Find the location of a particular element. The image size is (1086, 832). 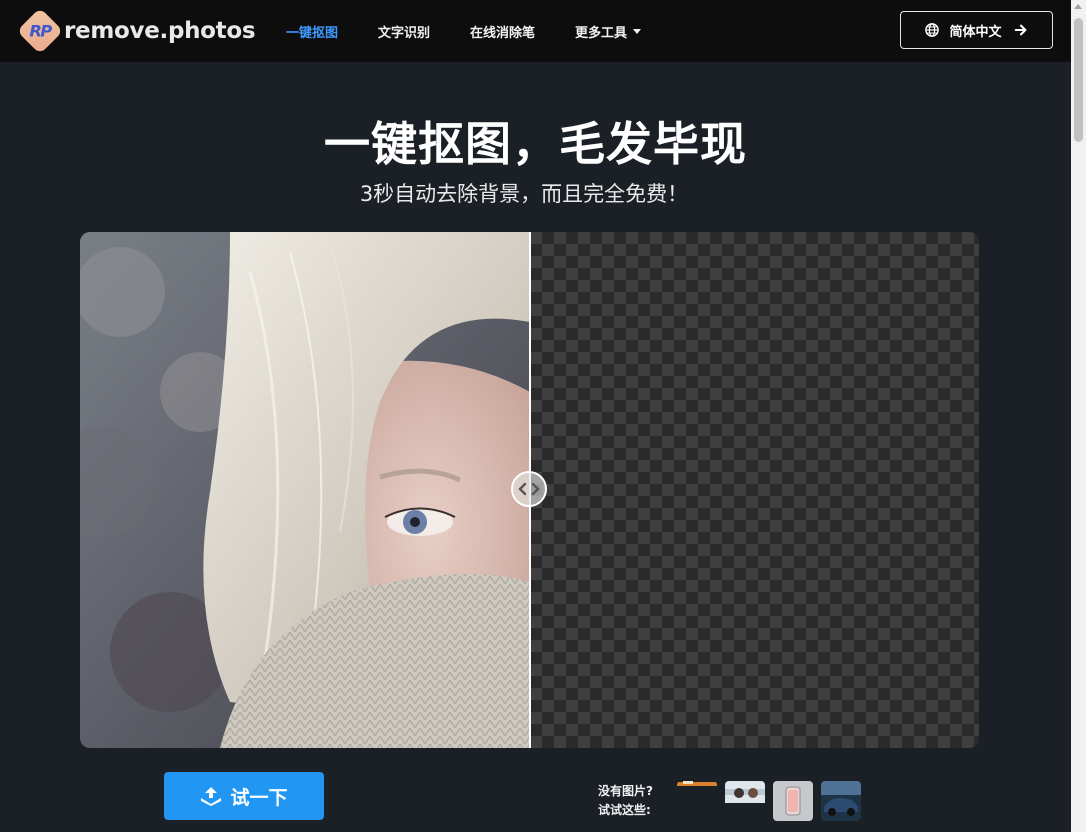

logo-mark: RP is located at coordinates (40, 31).